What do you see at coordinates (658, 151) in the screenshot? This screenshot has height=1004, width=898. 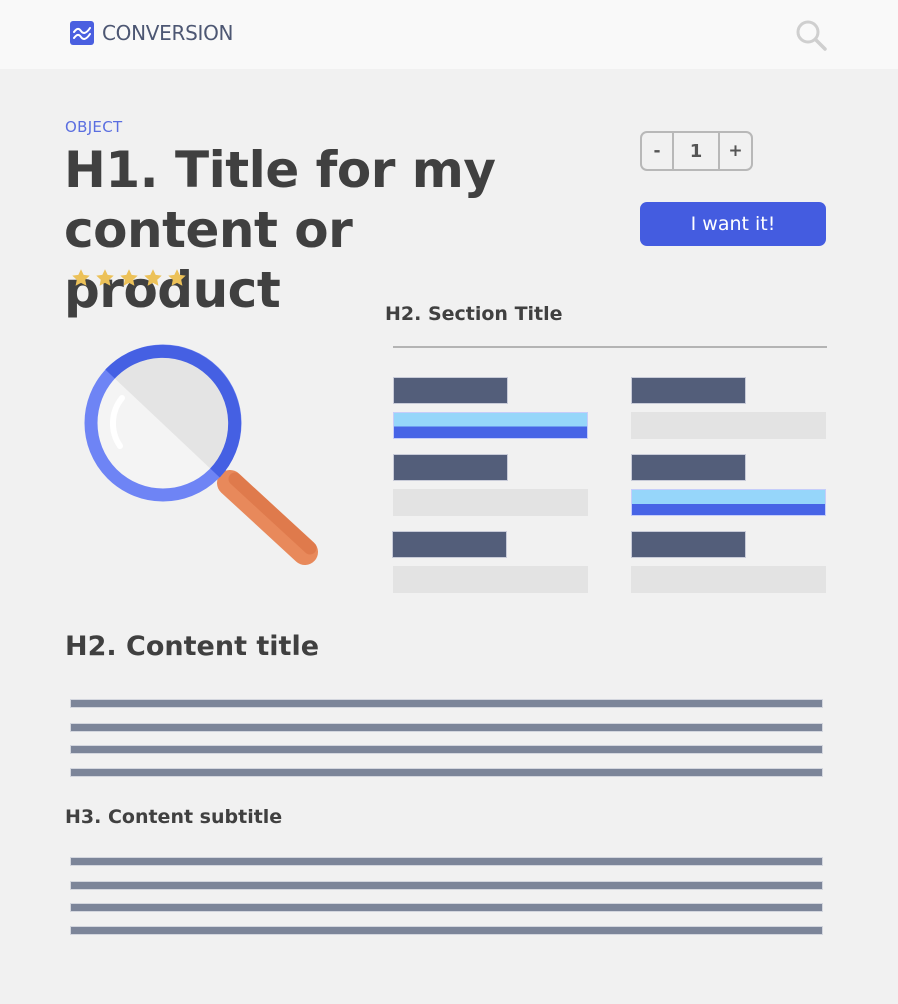 I see `decrement-button: -` at bounding box center [658, 151].